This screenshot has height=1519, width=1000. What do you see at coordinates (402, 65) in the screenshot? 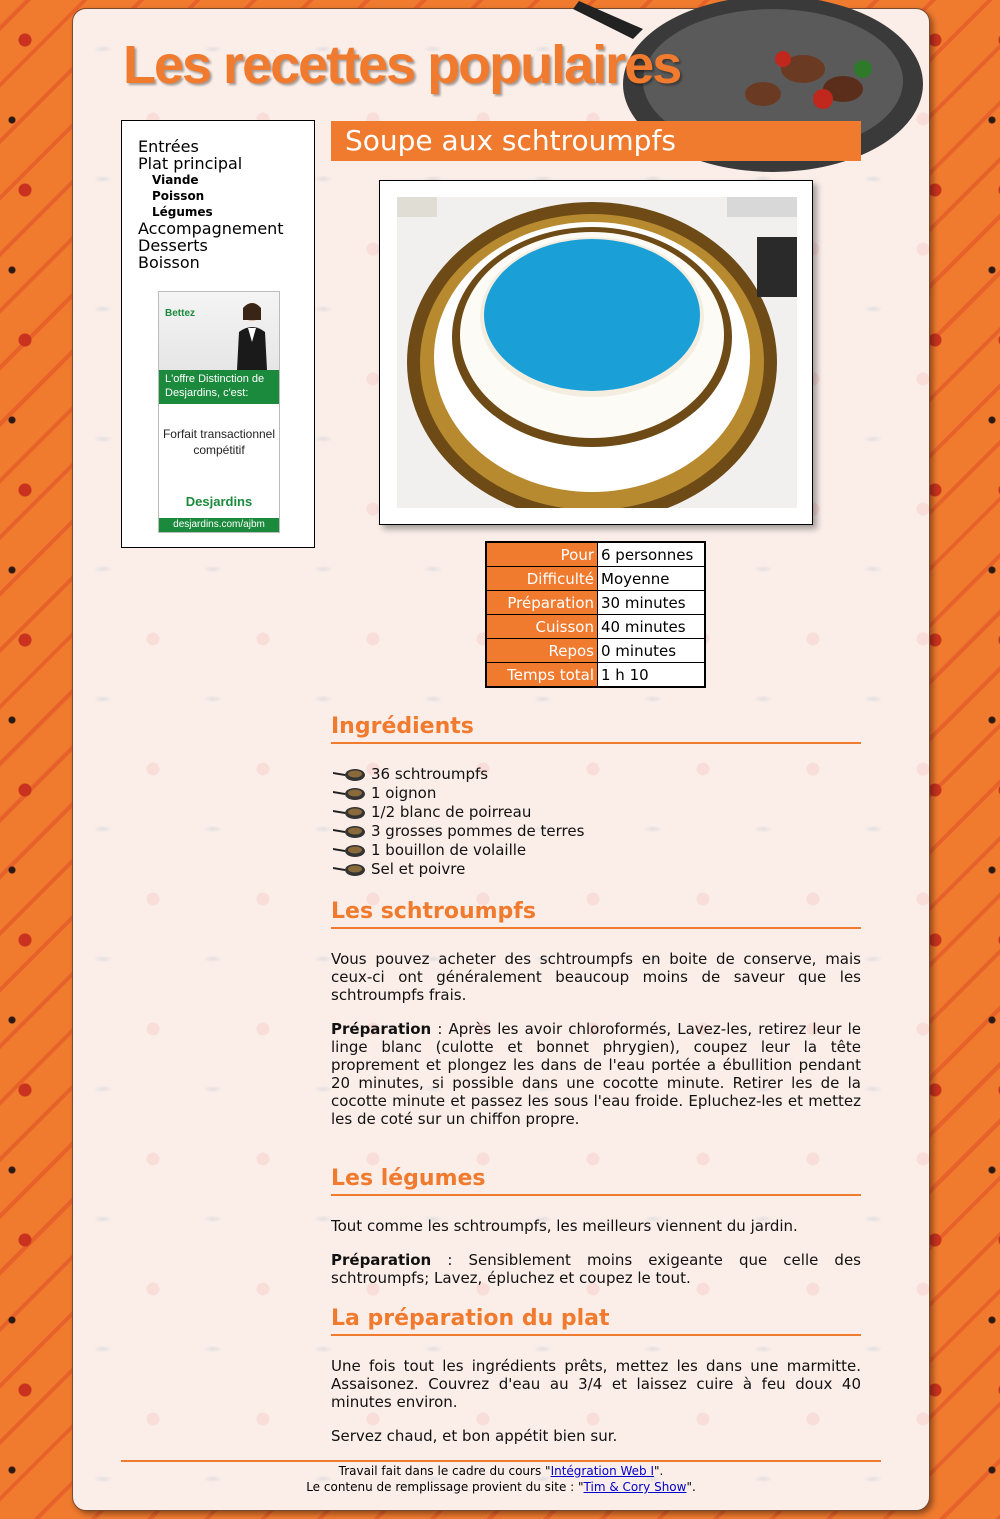
I see `site-title: Les recettes populaires` at bounding box center [402, 65].